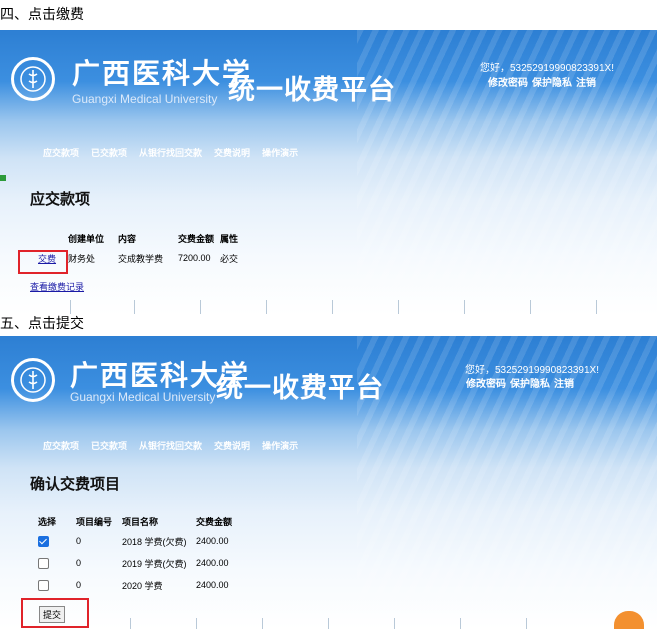 The height and width of the screenshot is (629, 657). What do you see at coordinates (154, 541) in the screenshot?
I see `name-cell: 2018 学费(欠费)` at bounding box center [154, 541].